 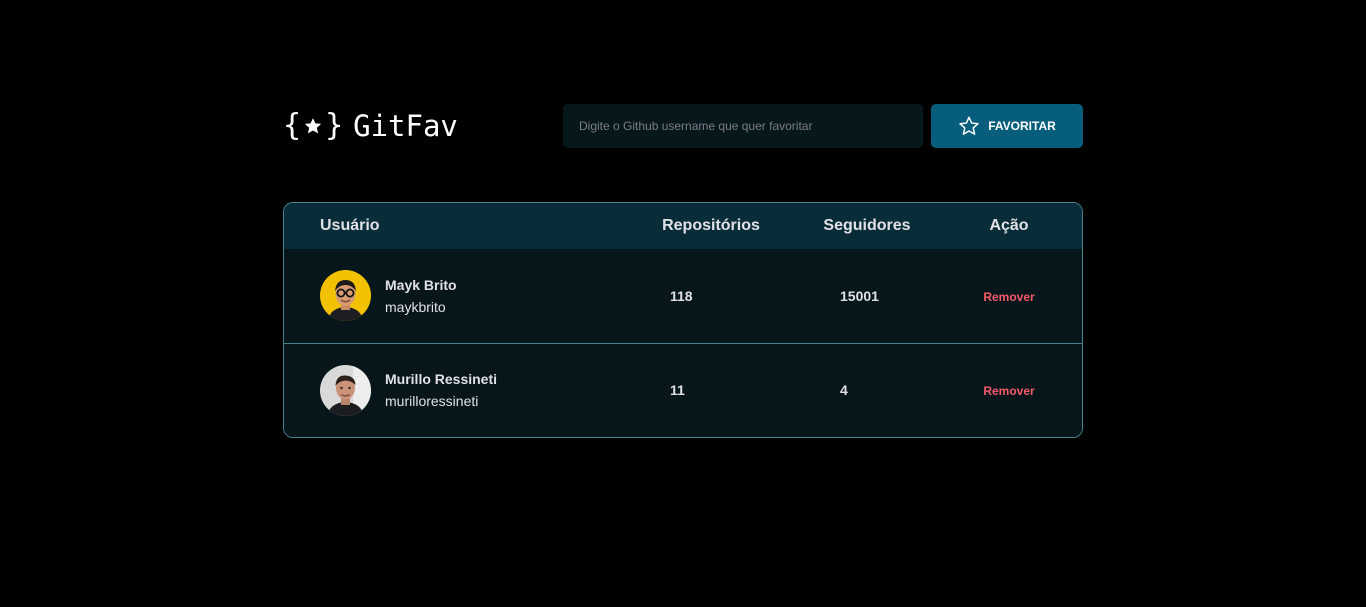 I want to click on column-header-user: Usuário, so click(x=350, y=225).